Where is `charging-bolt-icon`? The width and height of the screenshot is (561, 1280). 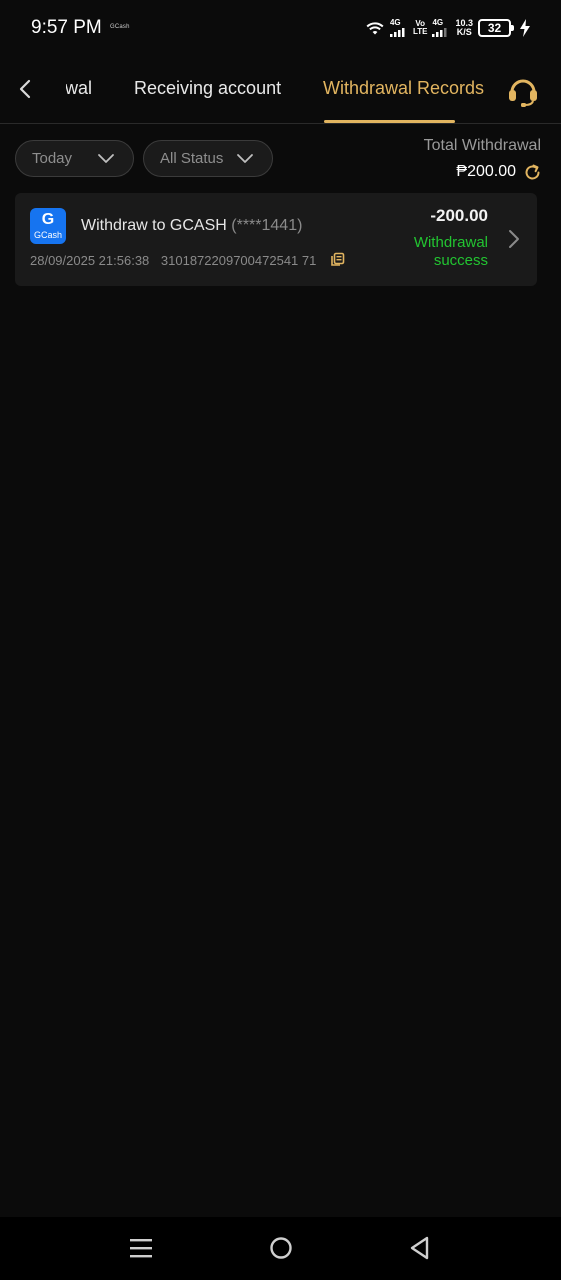
charging-bolt-icon is located at coordinates (525, 28).